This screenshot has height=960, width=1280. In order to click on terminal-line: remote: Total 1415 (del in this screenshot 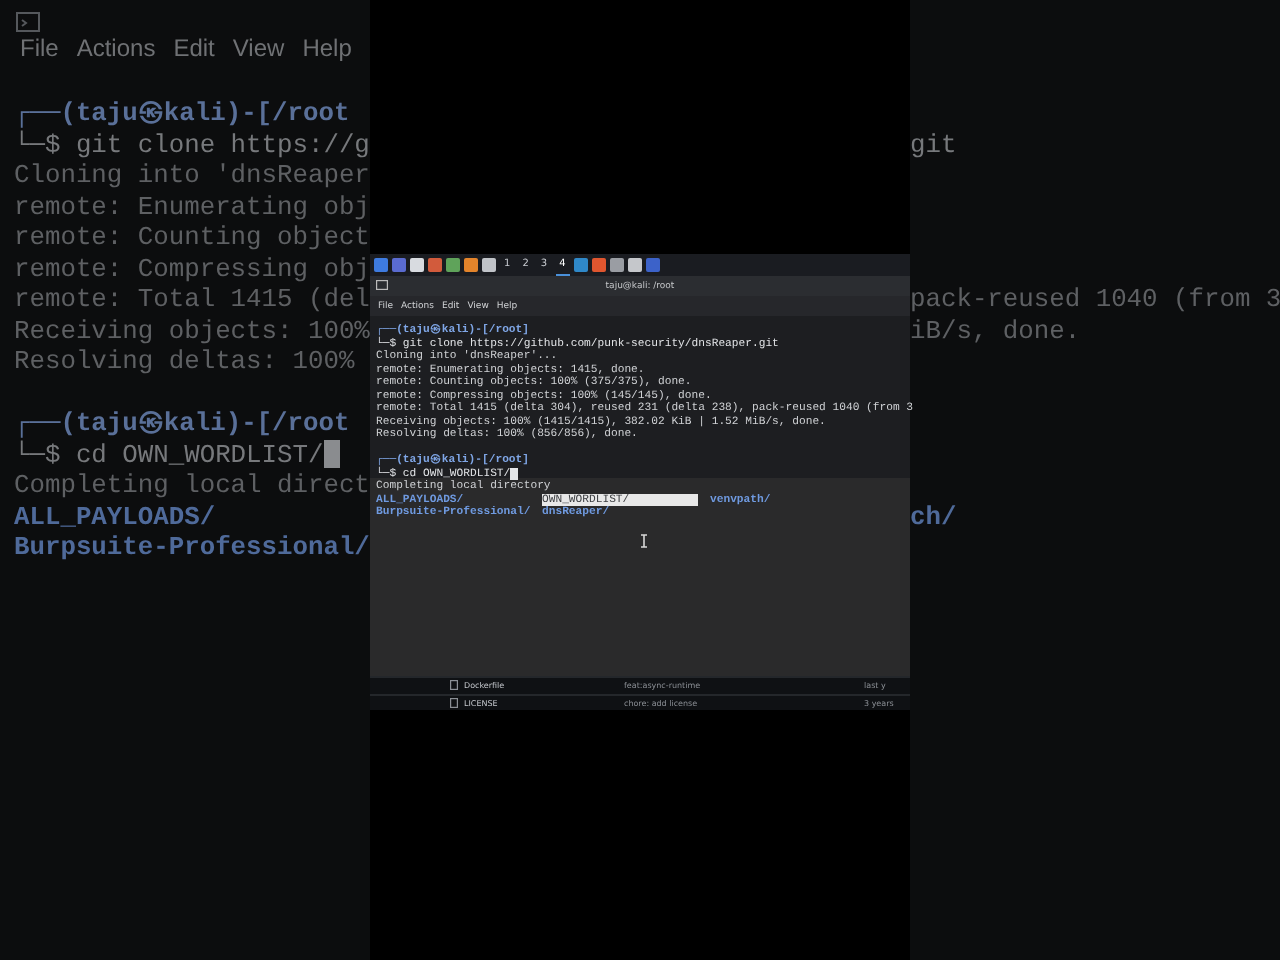, I will do `click(192, 299)`.